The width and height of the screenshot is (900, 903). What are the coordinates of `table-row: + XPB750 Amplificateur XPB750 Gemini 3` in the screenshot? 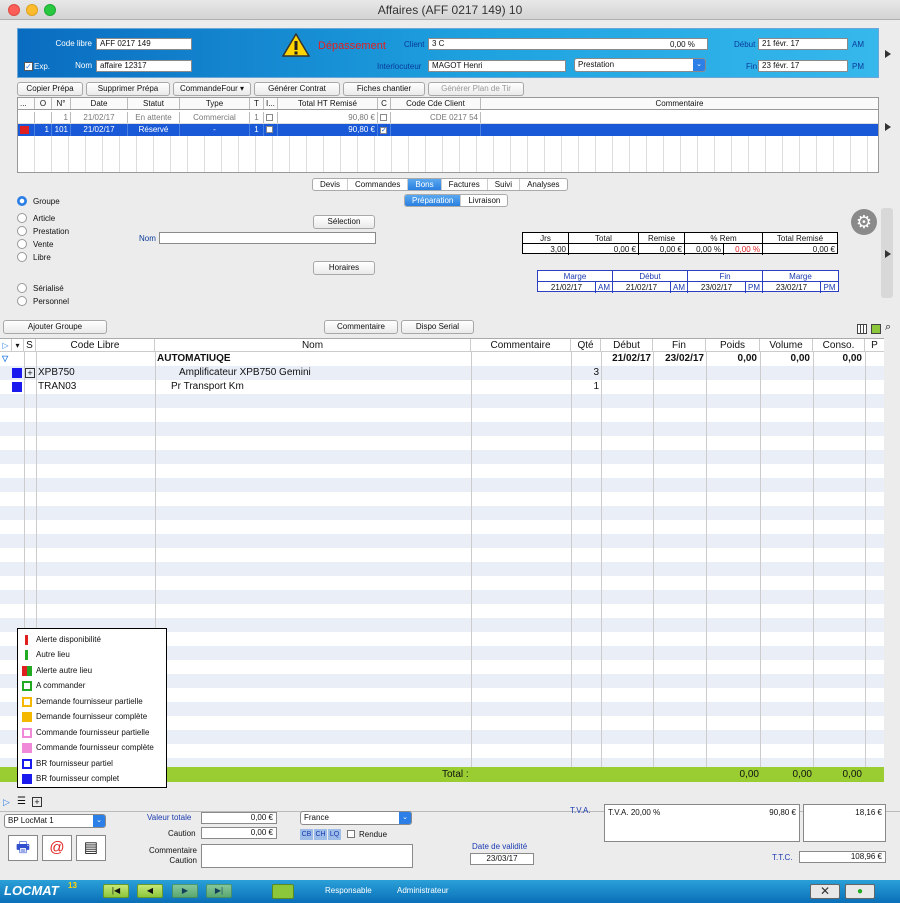 It's located at (442, 373).